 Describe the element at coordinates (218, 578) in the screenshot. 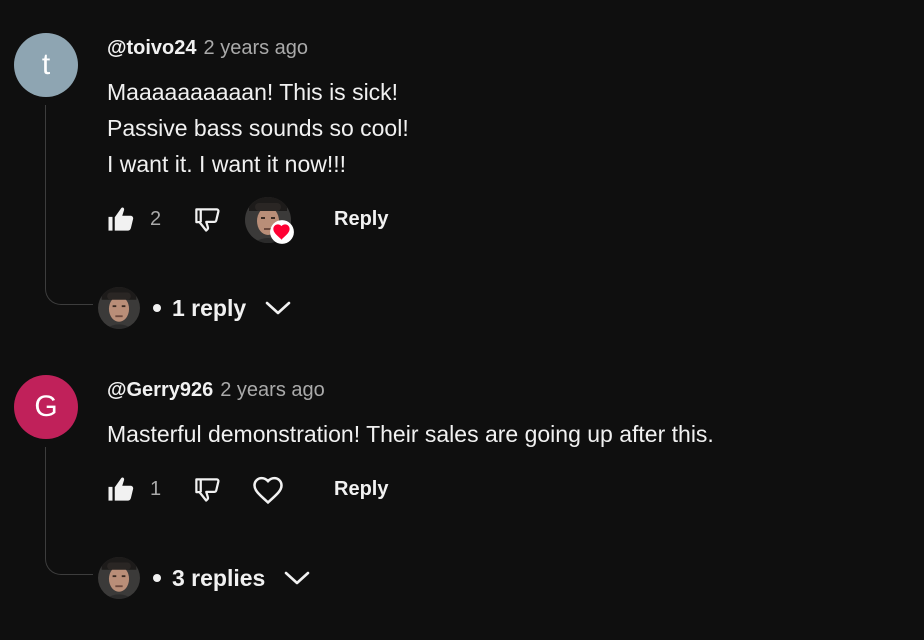

I see `replies-count-label: 3 replies` at that location.